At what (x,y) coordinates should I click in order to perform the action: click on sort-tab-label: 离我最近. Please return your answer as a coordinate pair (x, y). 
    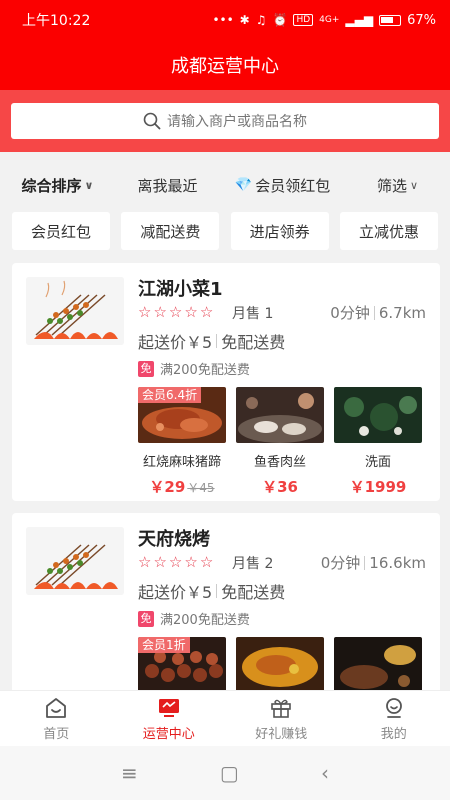
    Looking at the image, I should click on (167, 185).